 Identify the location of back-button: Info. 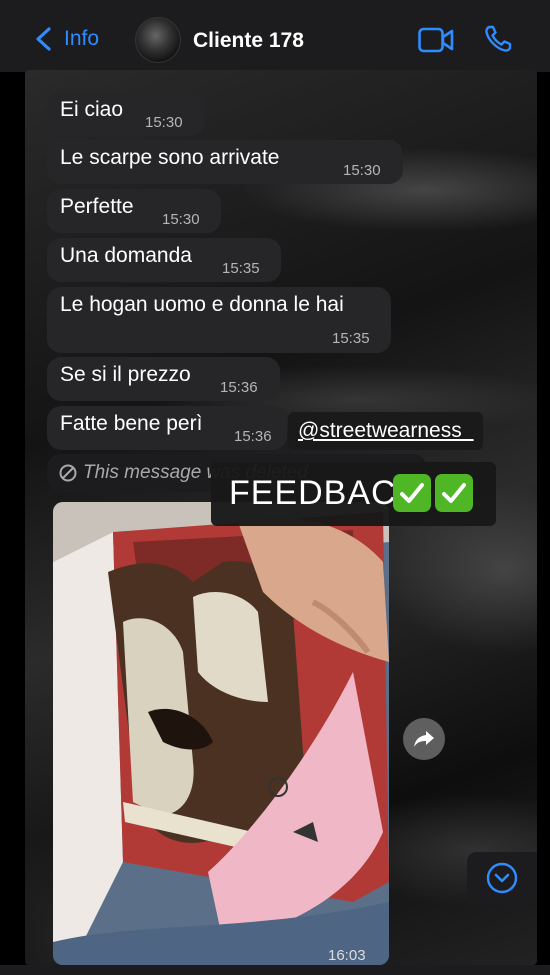
(66, 39).